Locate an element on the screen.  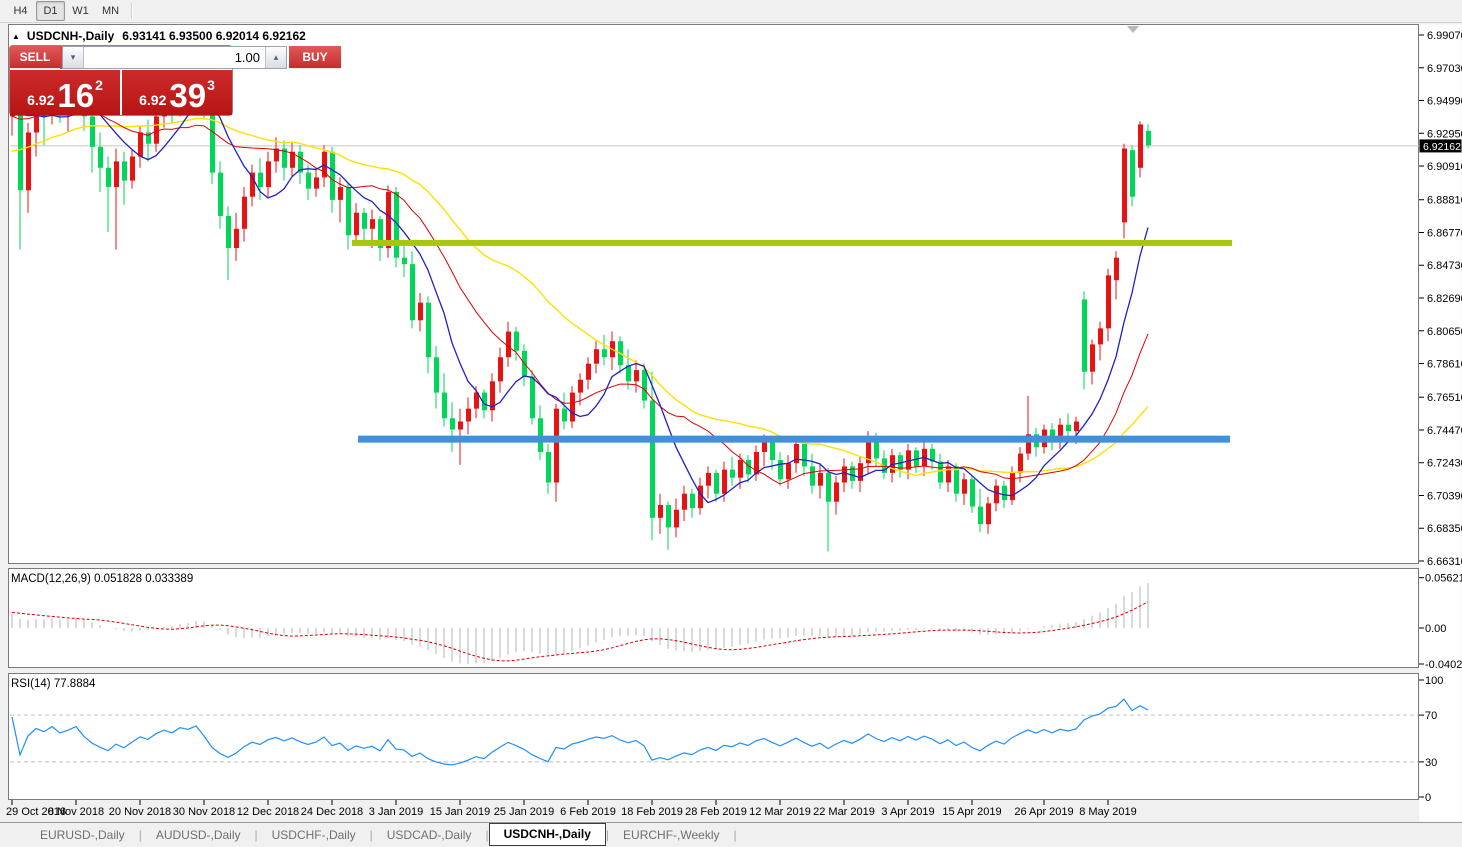
macd-pane is located at coordinates (713, 618).